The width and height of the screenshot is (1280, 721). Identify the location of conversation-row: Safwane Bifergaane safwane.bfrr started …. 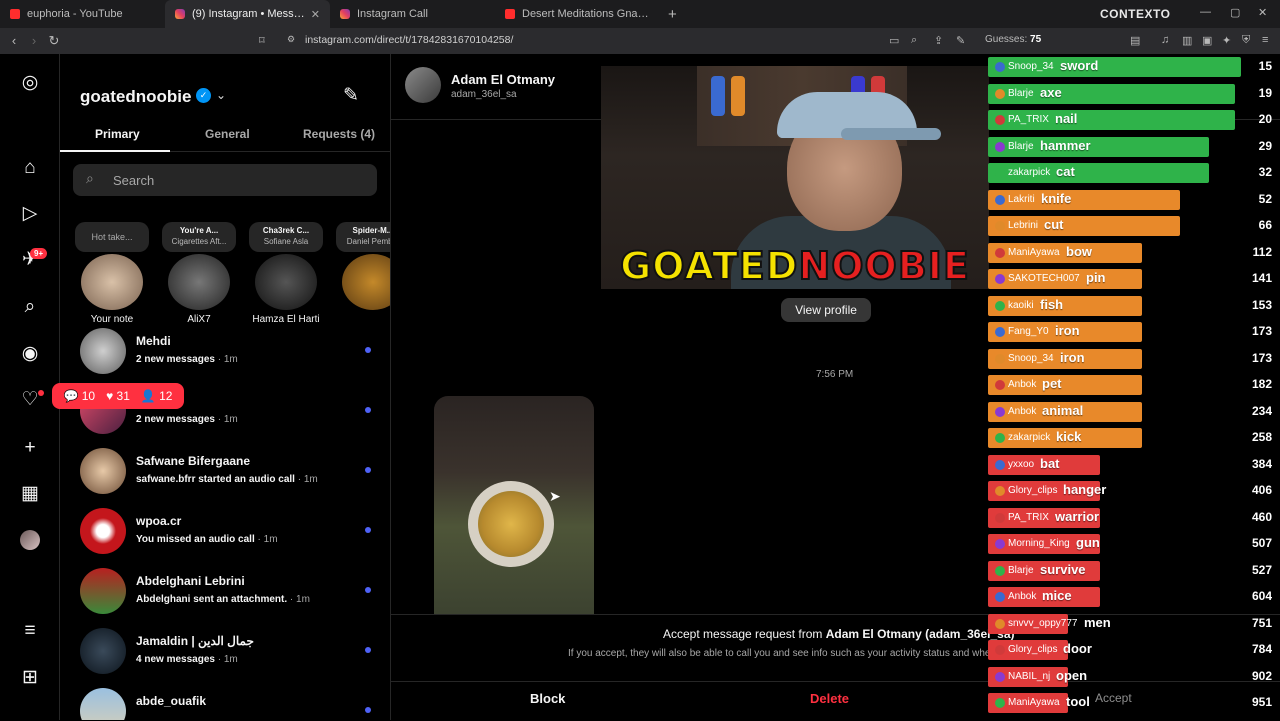
(225, 474).